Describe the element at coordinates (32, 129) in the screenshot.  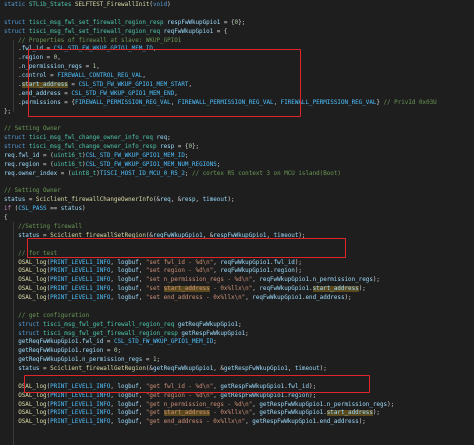
I see `code-token: // Setting Owner` at that location.